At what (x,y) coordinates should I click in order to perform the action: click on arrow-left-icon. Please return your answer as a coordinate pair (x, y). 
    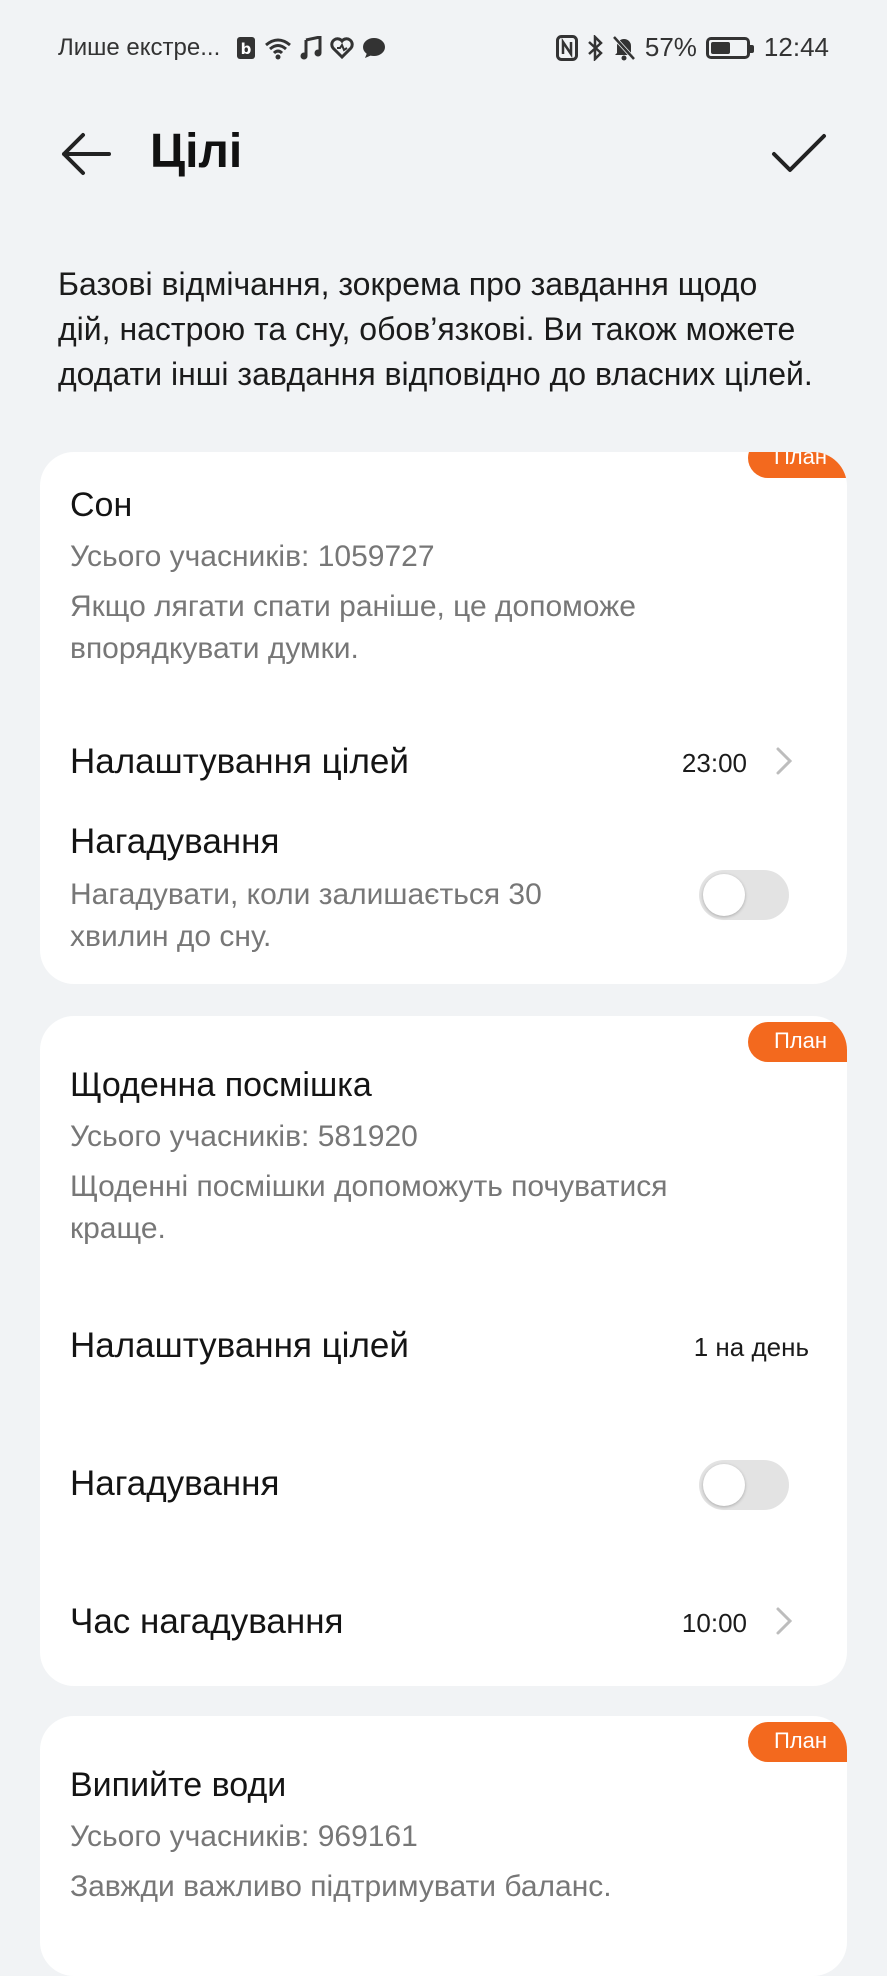
    Looking at the image, I should click on (86, 154).